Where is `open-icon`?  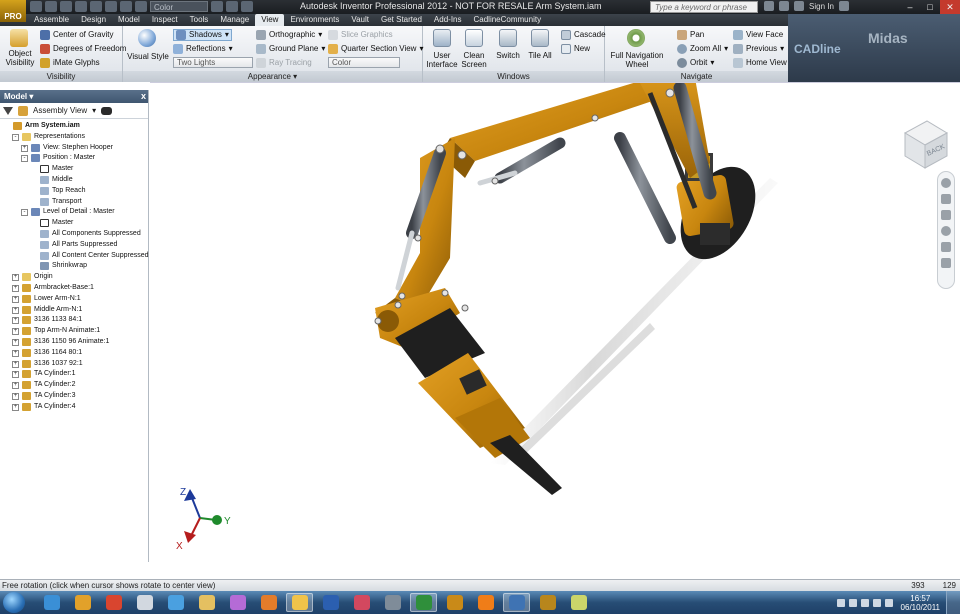 open-icon is located at coordinates (51, 6).